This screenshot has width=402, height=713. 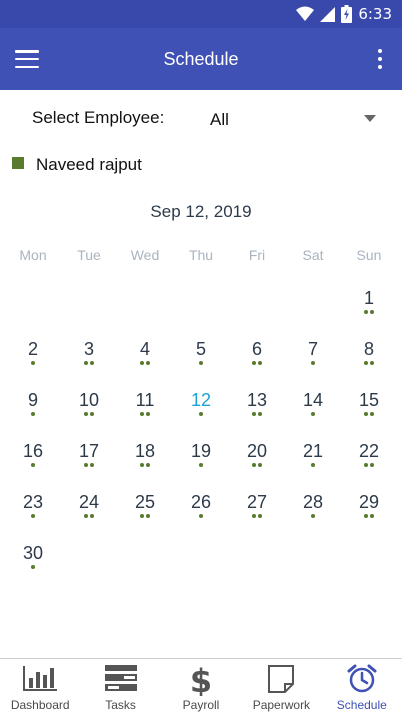 I want to click on calendar-day: 24, so click(x=89, y=509).